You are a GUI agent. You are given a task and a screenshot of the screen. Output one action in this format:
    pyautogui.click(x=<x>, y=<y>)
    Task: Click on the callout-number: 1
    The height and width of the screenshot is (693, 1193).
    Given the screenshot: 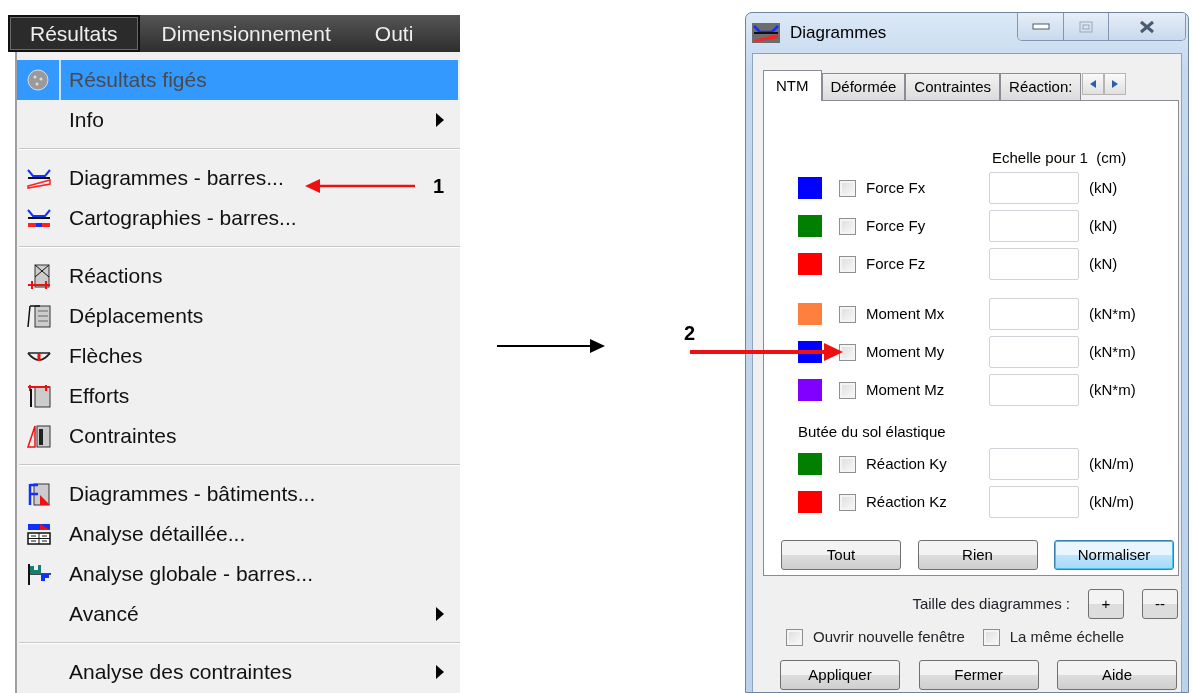 What is the action you would take?
    pyautogui.click(x=439, y=186)
    